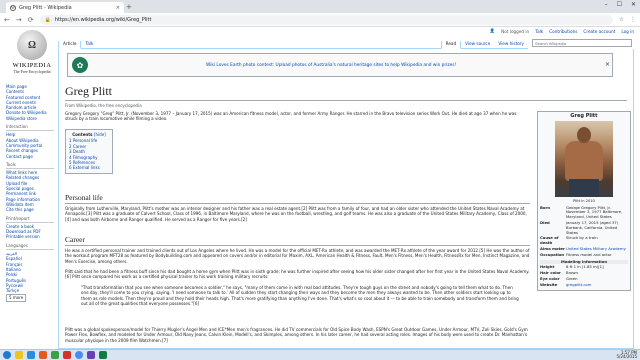 This screenshot has width=640, height=360. I want to click on star-icon: ☆, so click(621, 19).